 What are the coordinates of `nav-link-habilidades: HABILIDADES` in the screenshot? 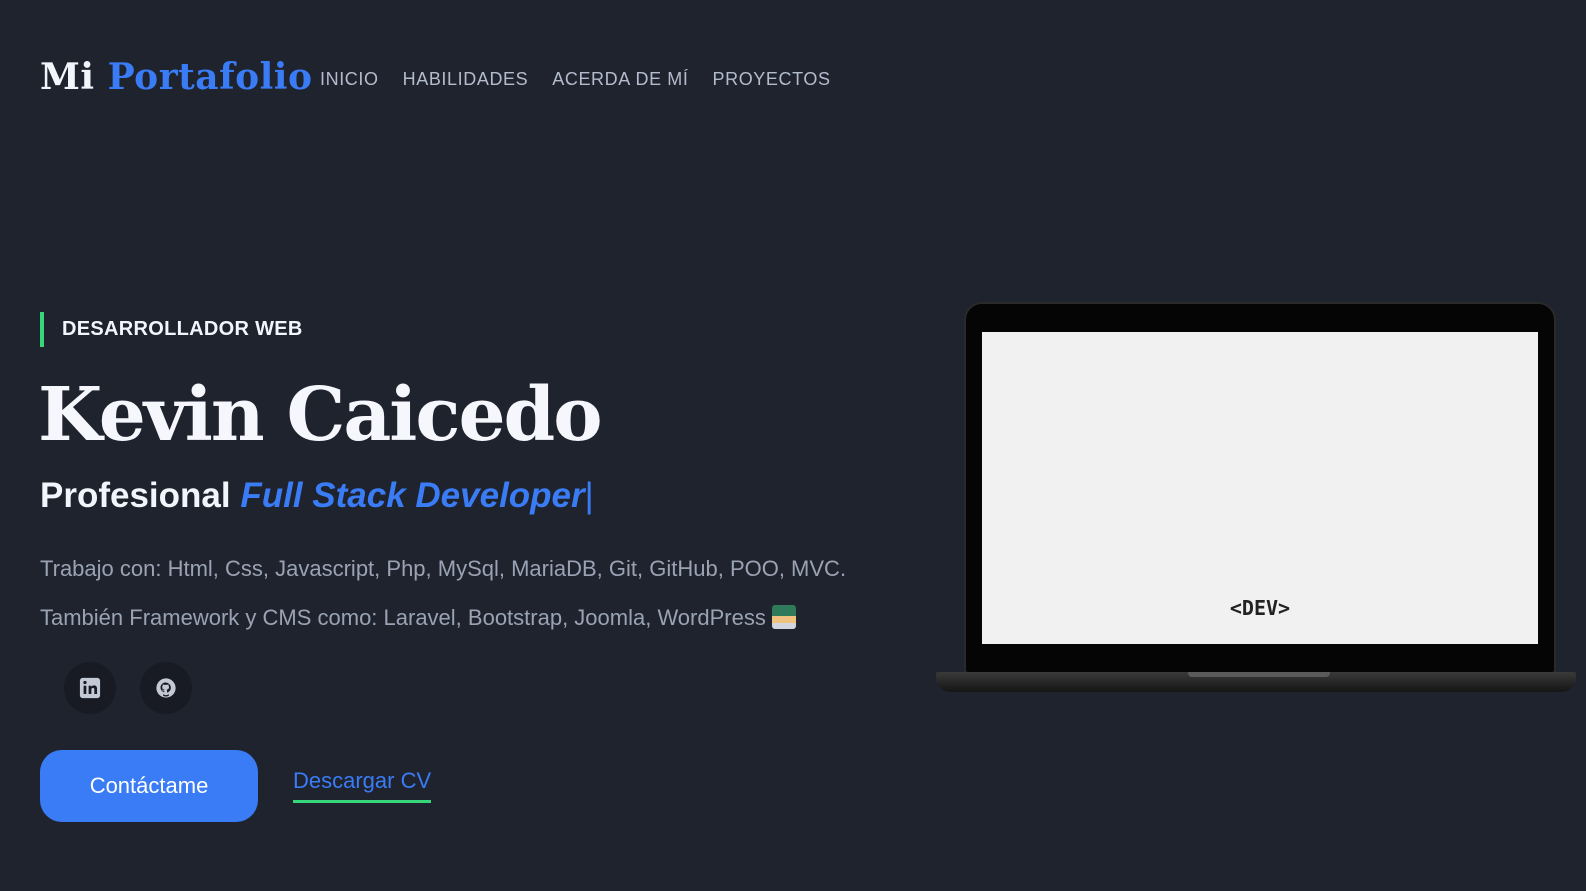 It's located at (466, 79).